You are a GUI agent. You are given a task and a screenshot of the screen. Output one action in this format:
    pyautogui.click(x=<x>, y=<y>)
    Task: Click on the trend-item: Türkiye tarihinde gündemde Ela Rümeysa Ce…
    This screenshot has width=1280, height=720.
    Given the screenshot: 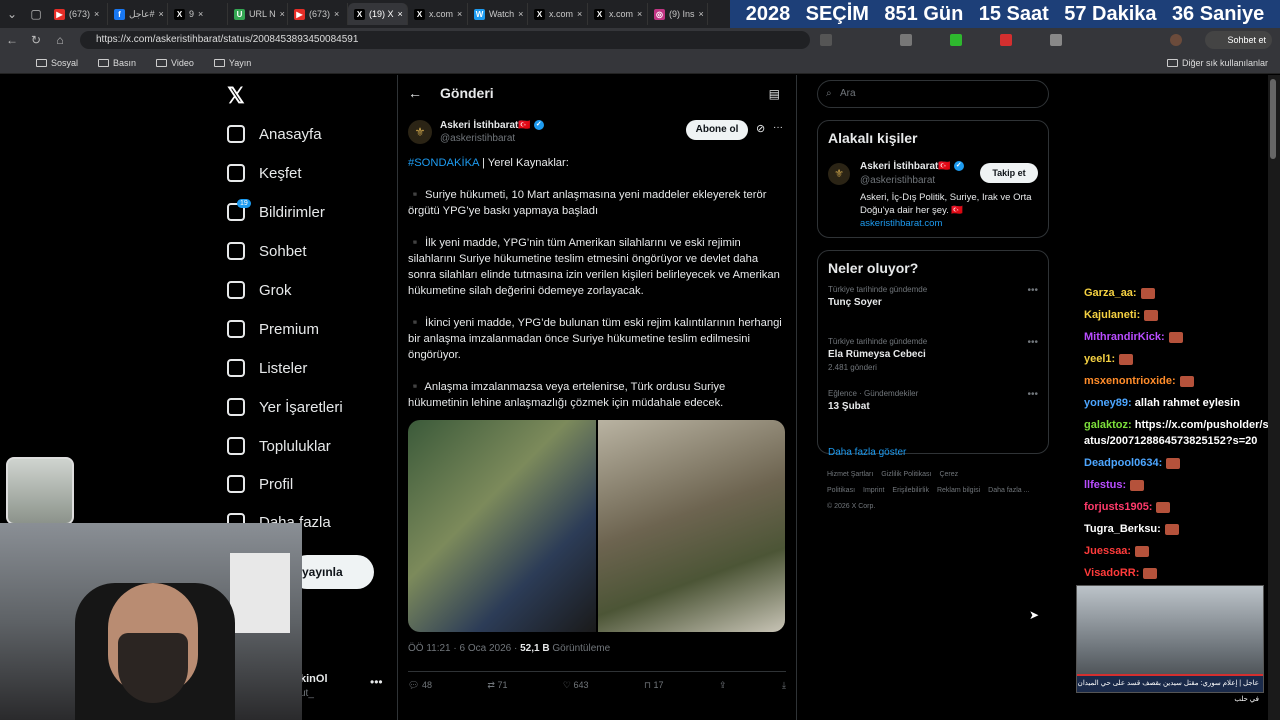 What is the action you would take?
    pyautogui.click(x=933, y=363)
    